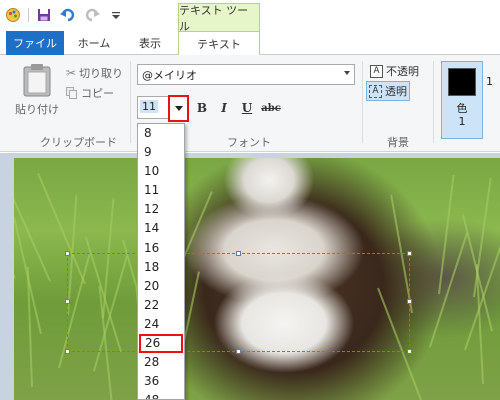 This screenshot has height=400, width=500. I want to click on opaque-label: 不透明, so click(402, 71).